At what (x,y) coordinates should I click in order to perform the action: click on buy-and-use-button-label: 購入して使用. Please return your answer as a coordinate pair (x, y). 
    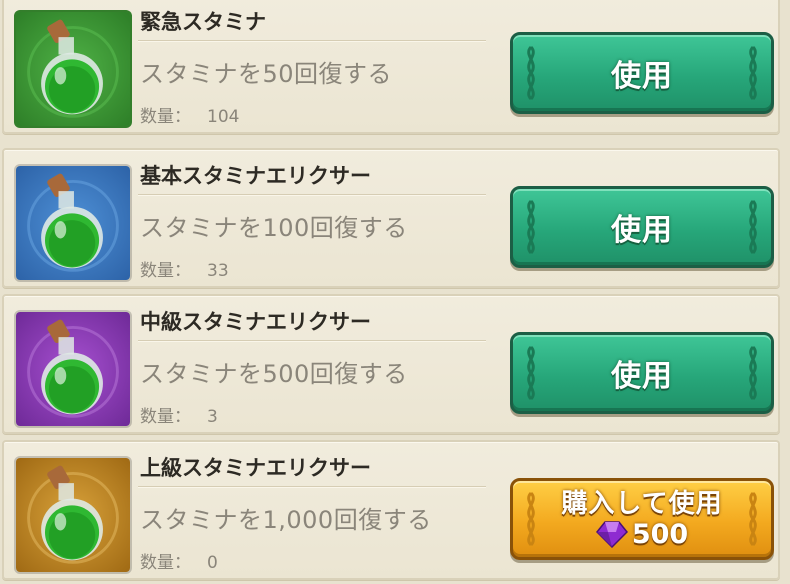
    Looking at the image, I should click on (642, 503).